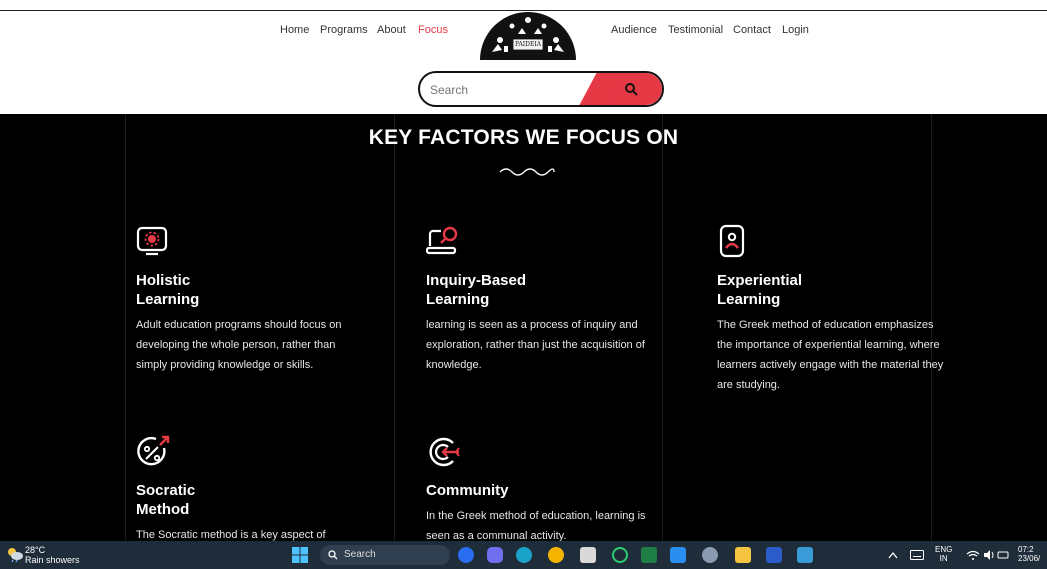  Describe the element at coordinates (52, 560) in the screenshot. I see `weather-desc: Rain showers` at that location.